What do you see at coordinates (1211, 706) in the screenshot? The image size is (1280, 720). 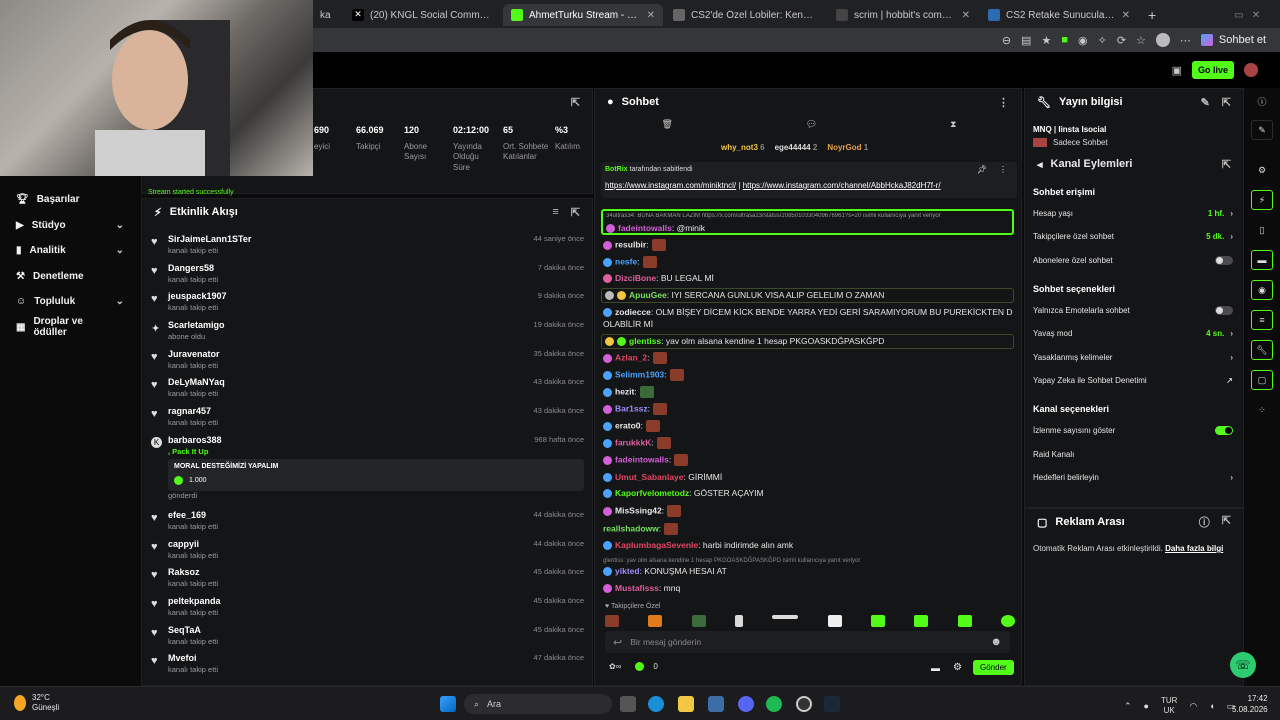 I see `volume-icon: ◖` at bounding box center [1211, 706].